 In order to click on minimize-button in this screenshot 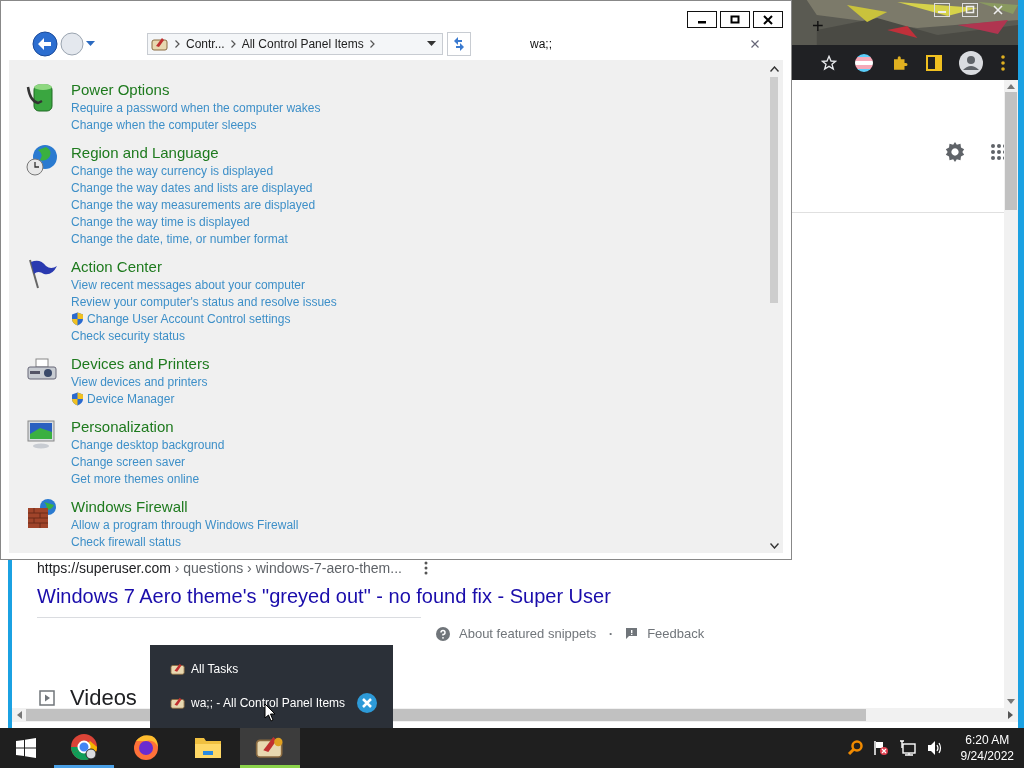, I will do `click(702, 19)`.